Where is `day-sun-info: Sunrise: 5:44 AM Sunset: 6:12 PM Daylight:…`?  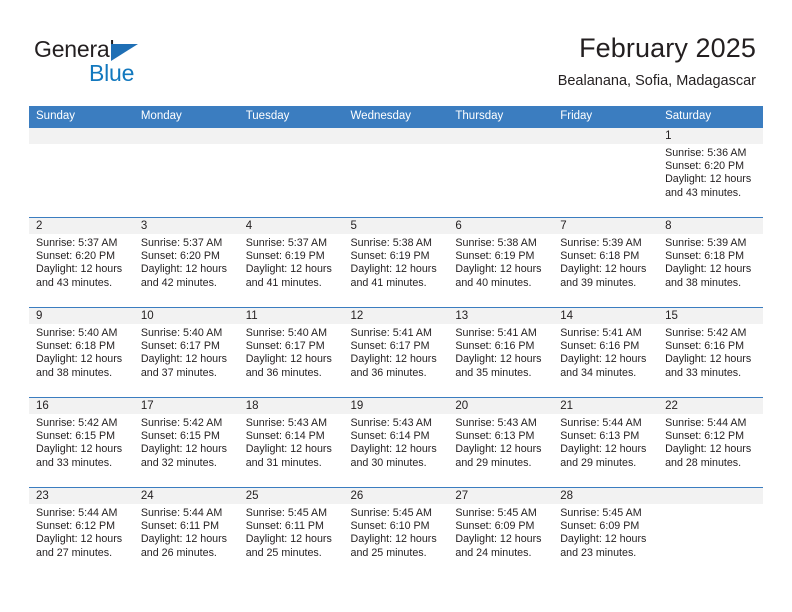
day-sun-info: Sunrise: 5:44 AM Sunset: 6:12 PM Daylight:… is located at coordinates (81, 532).